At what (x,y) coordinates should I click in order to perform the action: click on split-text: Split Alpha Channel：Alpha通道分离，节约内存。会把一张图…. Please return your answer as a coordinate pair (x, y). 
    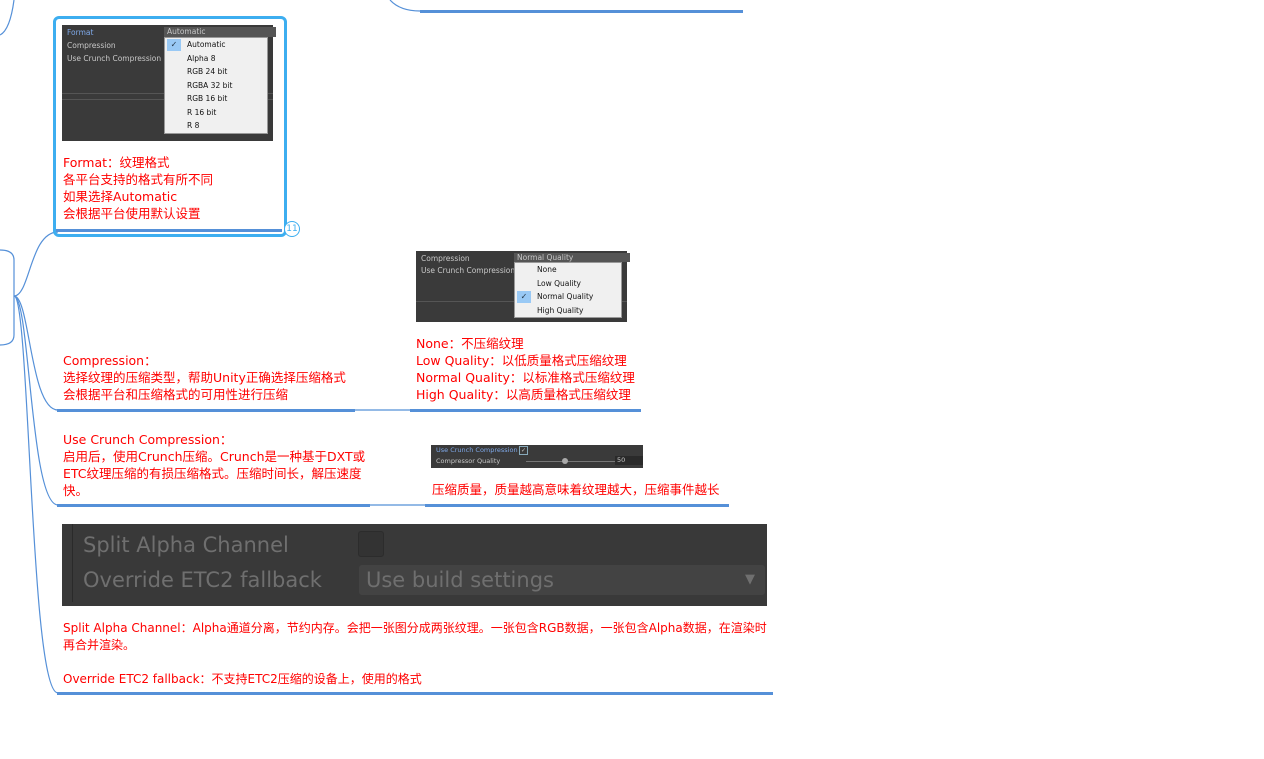
    Looking at the image, I should click on (415, 653).